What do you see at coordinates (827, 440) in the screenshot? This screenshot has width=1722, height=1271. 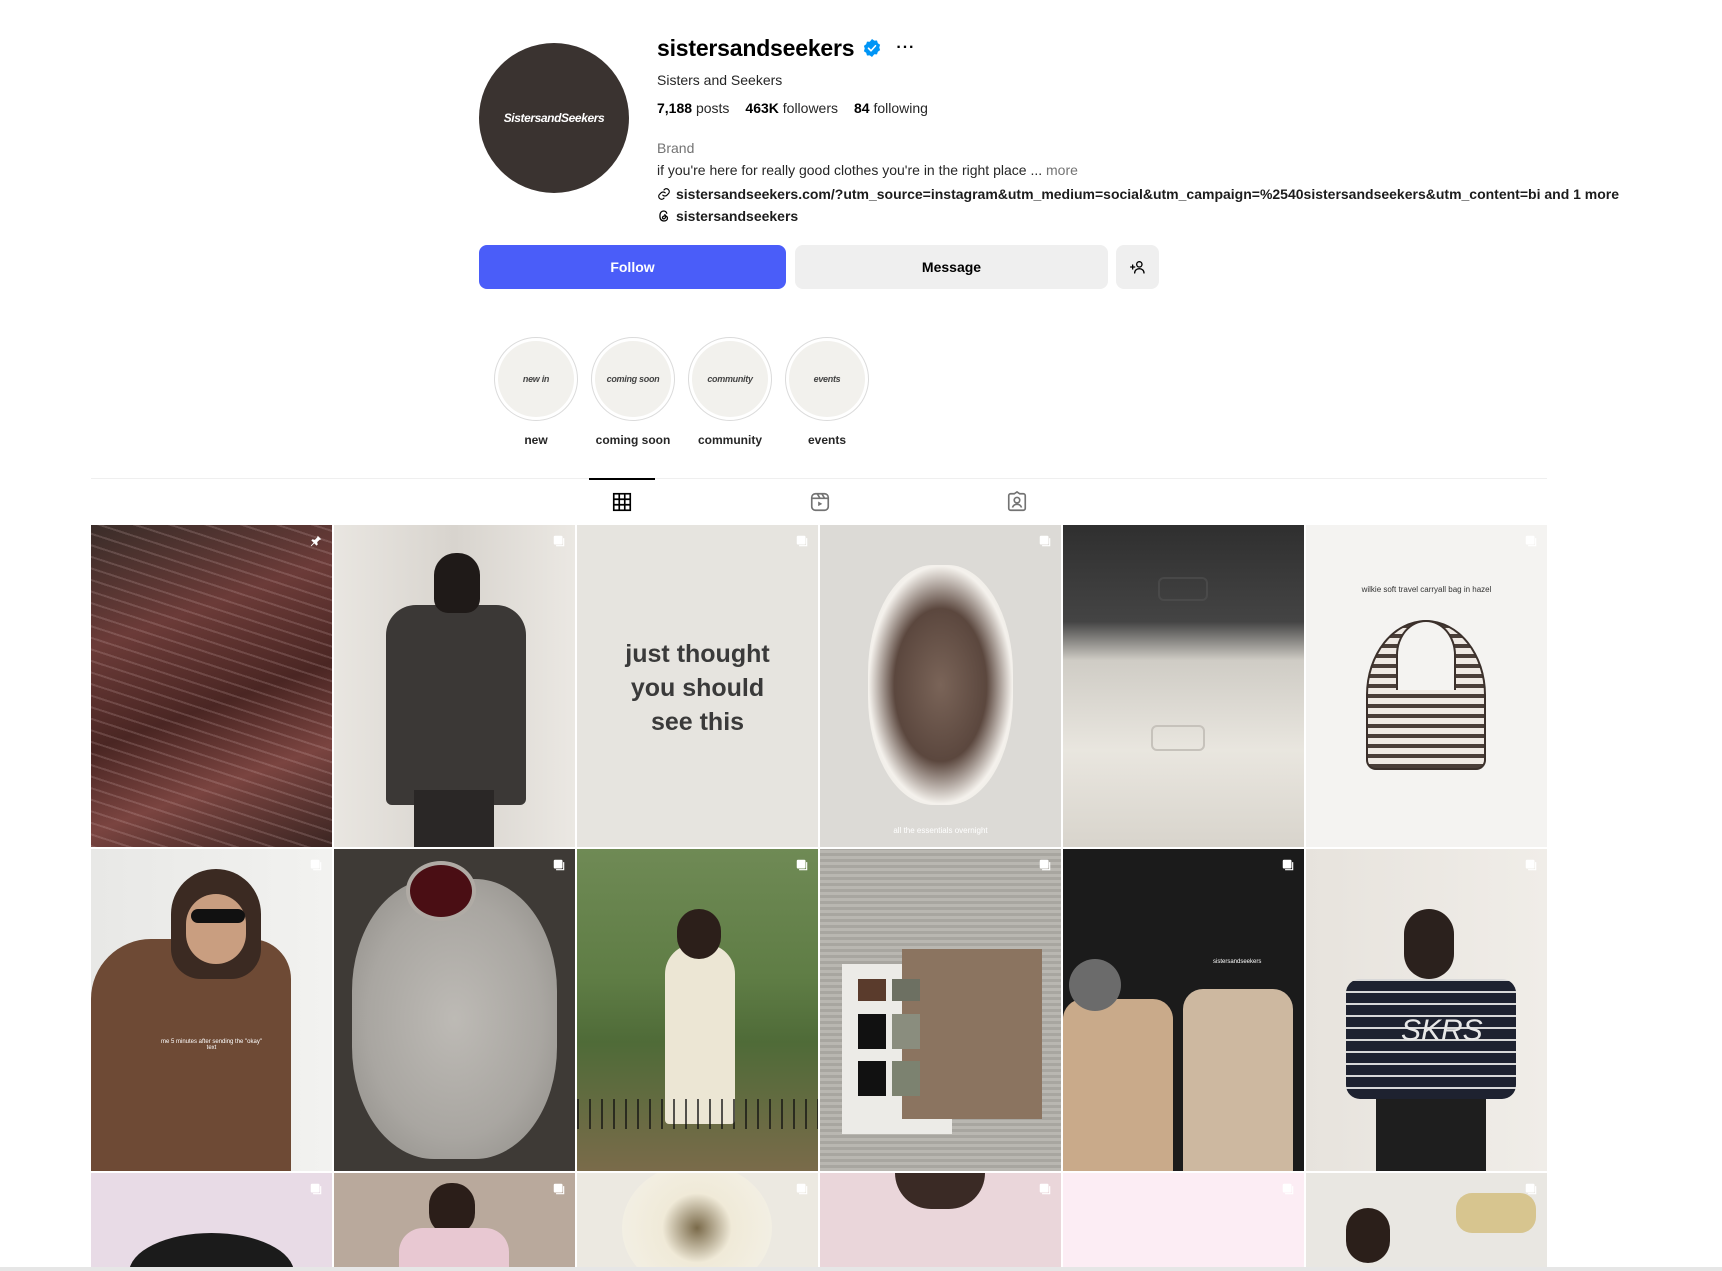 I see `highlight-label: events` at bounding box center [827, 440].